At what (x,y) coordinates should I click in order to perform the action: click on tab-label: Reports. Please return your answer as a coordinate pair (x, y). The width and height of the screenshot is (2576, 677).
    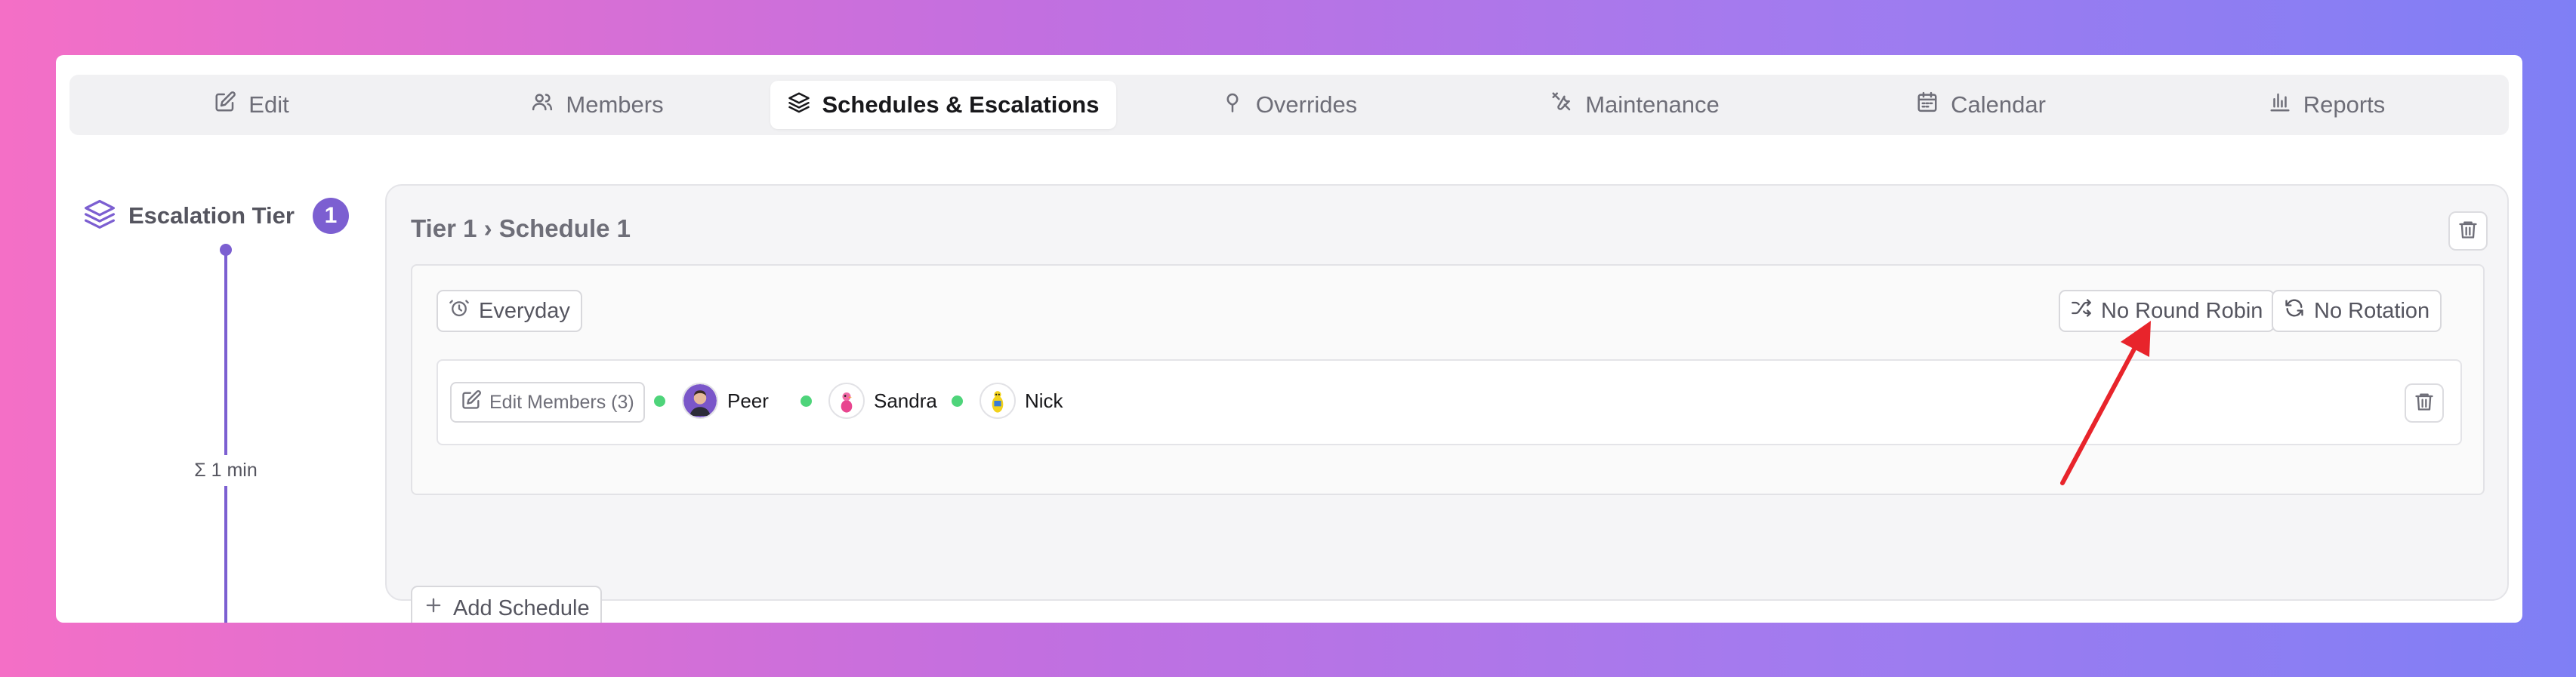
    Looking at the image, I should click on (2344, 105).